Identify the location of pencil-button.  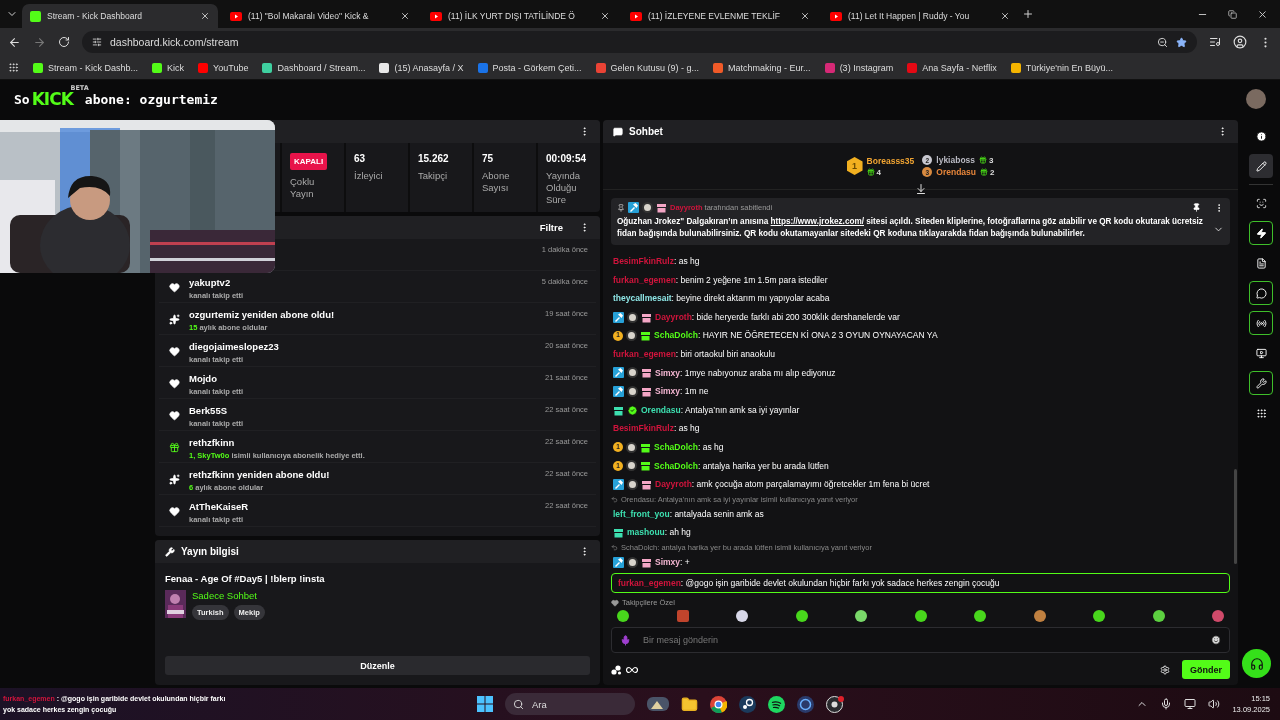
(1261, 166).